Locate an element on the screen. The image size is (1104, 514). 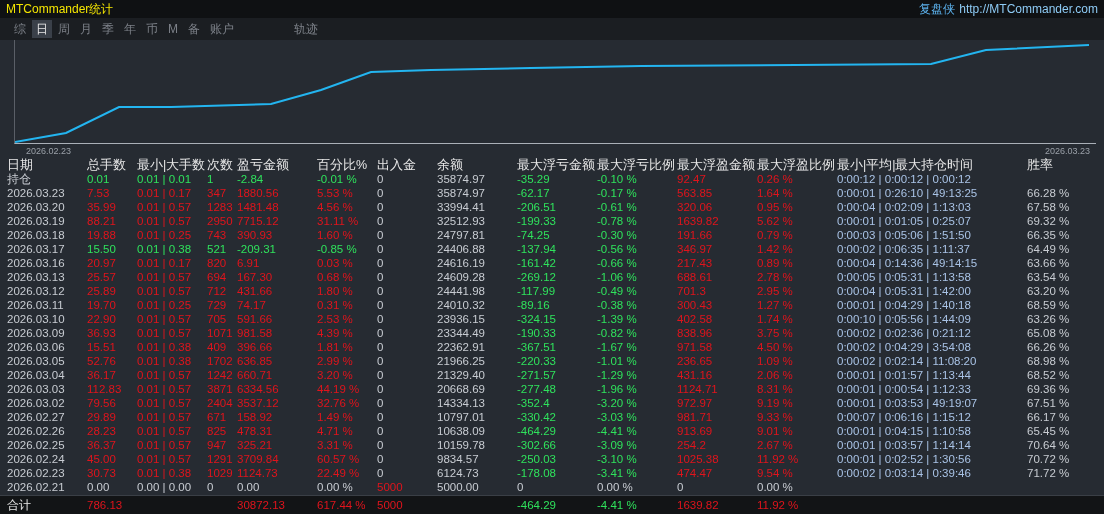
table-cell-text: 478.31 is located at coordinates (255, 431).